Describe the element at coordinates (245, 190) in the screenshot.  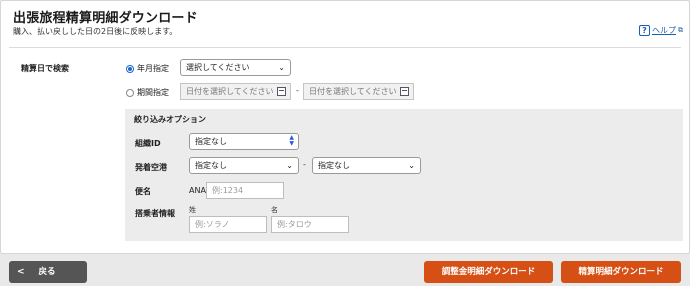
I see `flight-number-input: 例:1234` at that location.